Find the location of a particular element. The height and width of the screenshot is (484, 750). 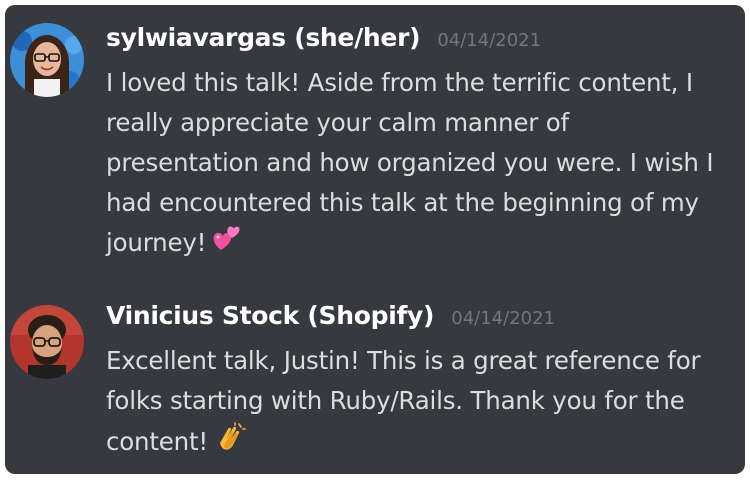

message-header: Vinicius Stock (Shopify) 04/14/2021 is located at coordinates (416, 321).